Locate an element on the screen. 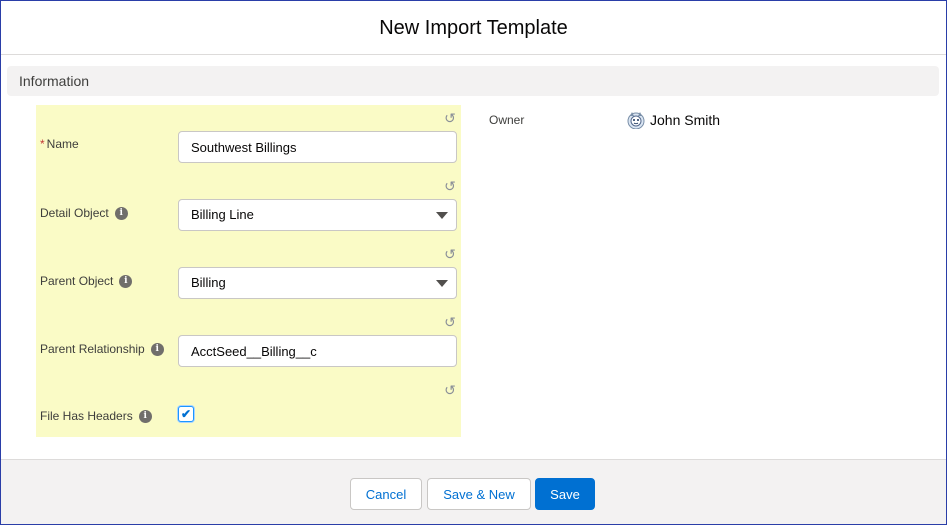 The width and height of the screenshot is (947, 525). file-has-headers-label: File Has Headers i is located at coordinates (96, 416).